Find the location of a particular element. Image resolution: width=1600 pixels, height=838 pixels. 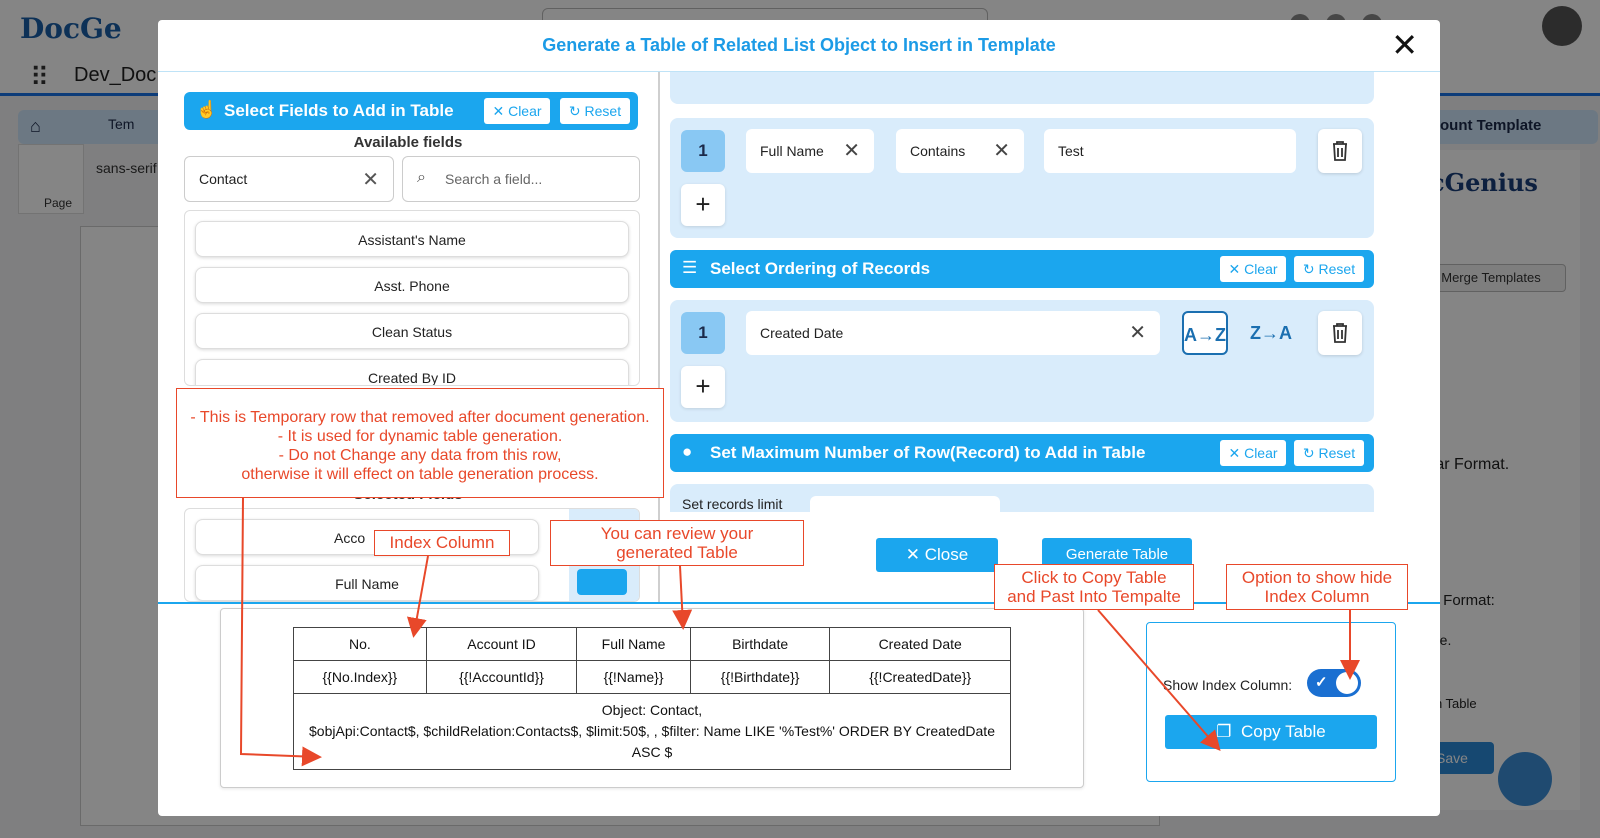

review-table-note: You can review your generated Table is located at coordinates (677, 543).